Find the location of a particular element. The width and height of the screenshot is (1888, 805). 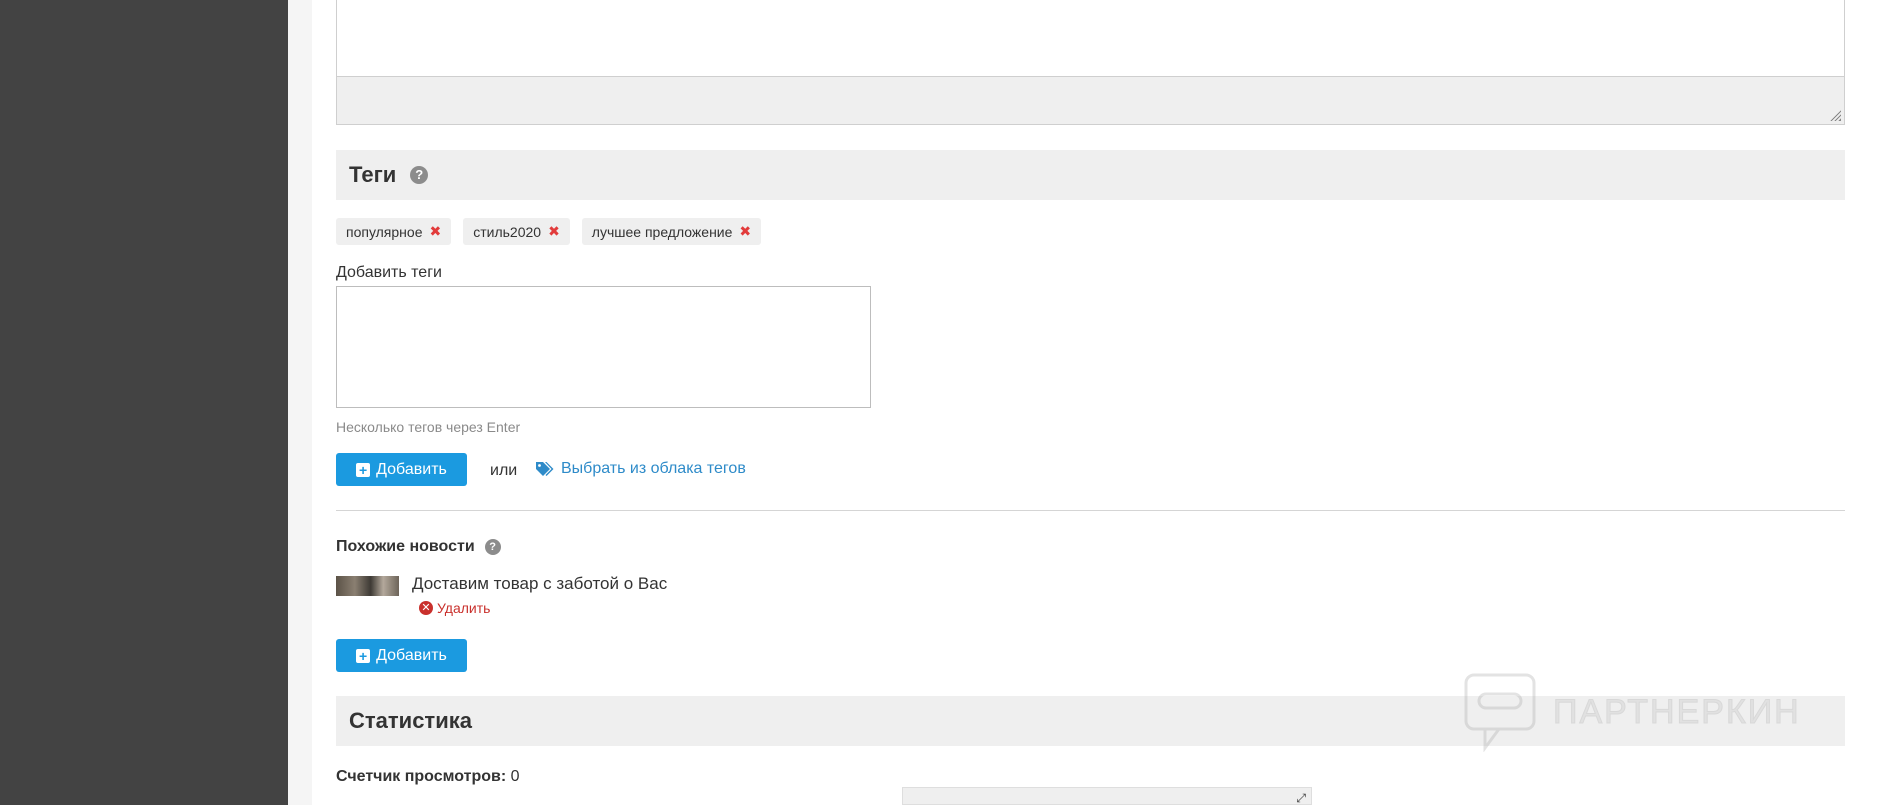

expand-icon: ⤢ is located at coordinates (1301, 798).